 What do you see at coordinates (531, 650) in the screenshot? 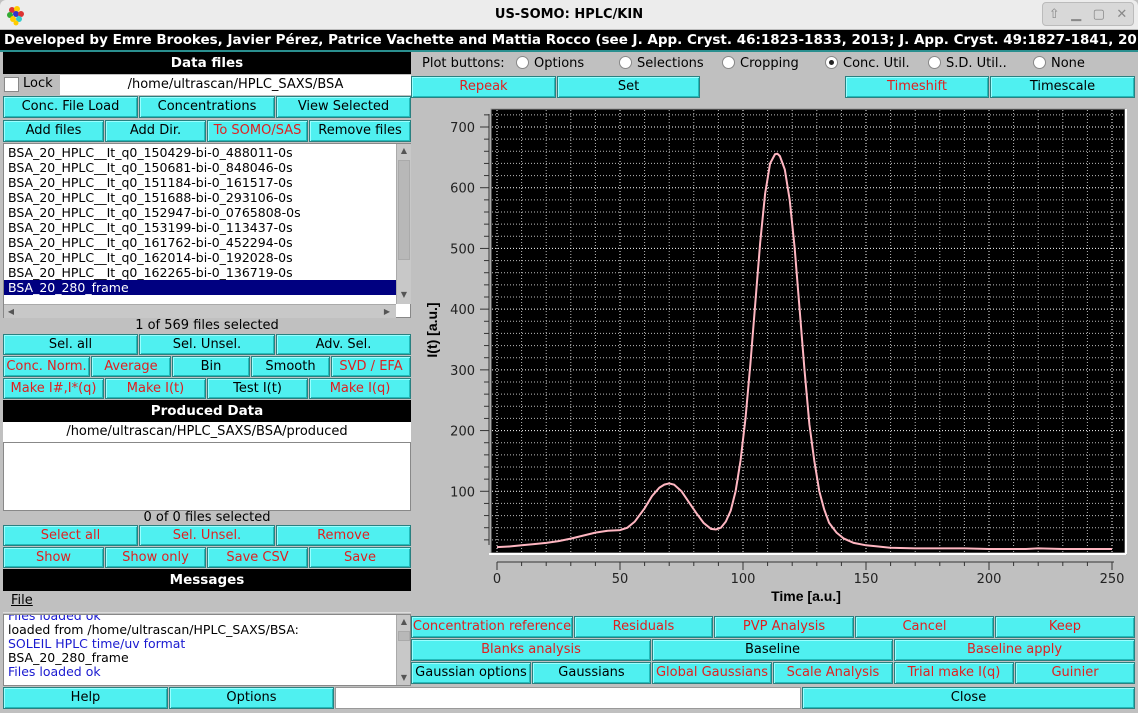
I see `blanks-analysis-button: Blanks analysis` at bounding box center [531, 650].